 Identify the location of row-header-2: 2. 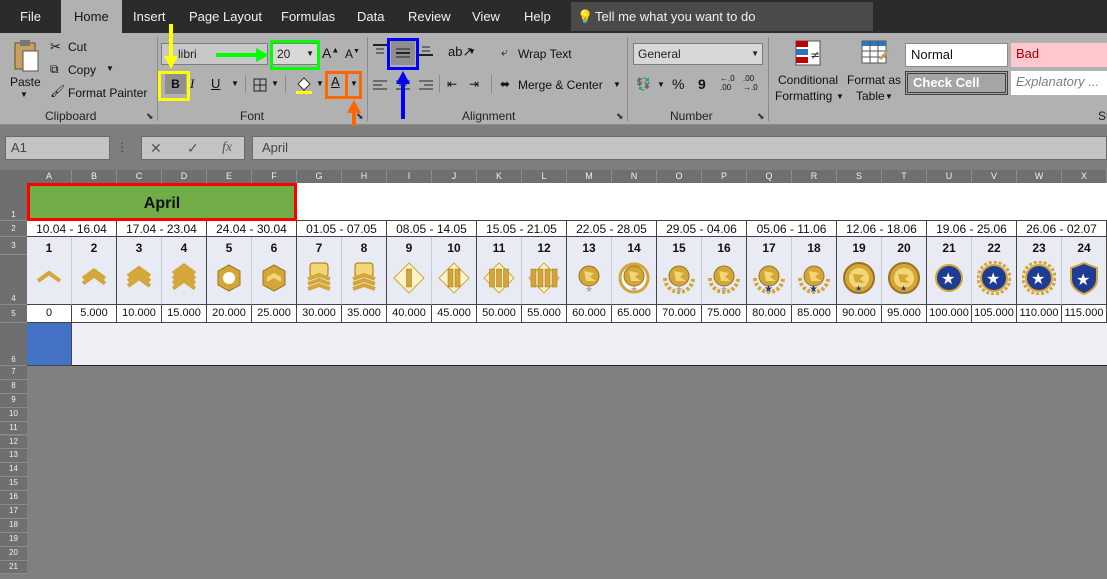
(13, 229).